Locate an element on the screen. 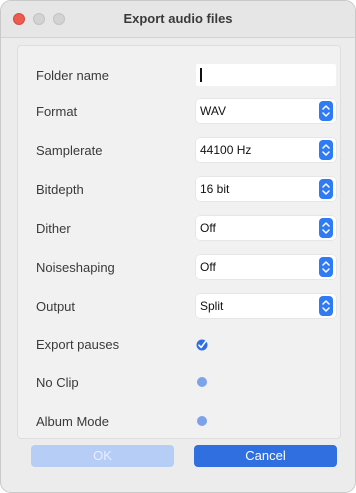 The image size is (356, 493). noiseshaping-row: Noiseshaping Off is located at coordinates (179, 267).